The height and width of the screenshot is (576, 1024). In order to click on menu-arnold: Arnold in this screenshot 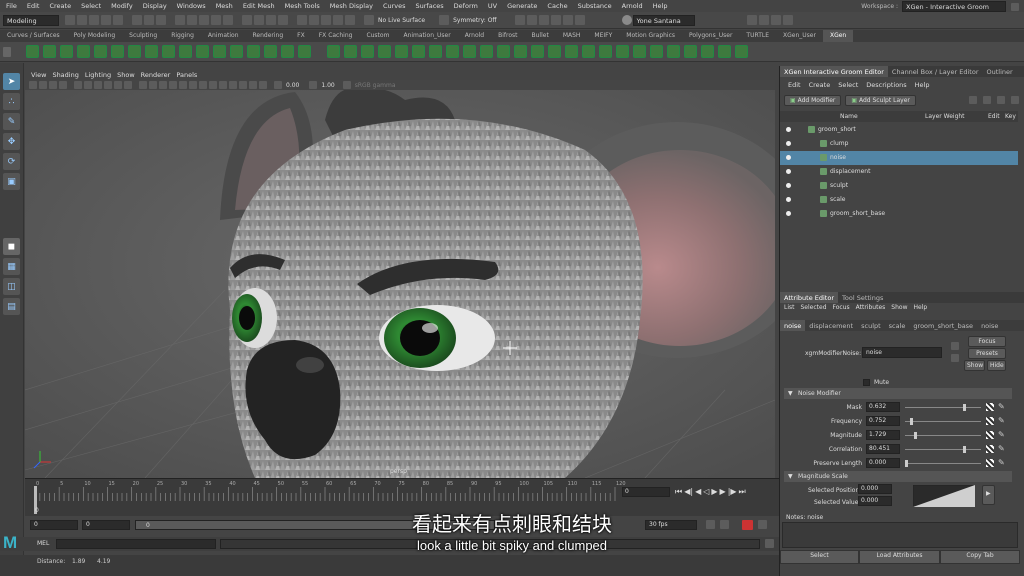, I will do `click(632, 6)`.